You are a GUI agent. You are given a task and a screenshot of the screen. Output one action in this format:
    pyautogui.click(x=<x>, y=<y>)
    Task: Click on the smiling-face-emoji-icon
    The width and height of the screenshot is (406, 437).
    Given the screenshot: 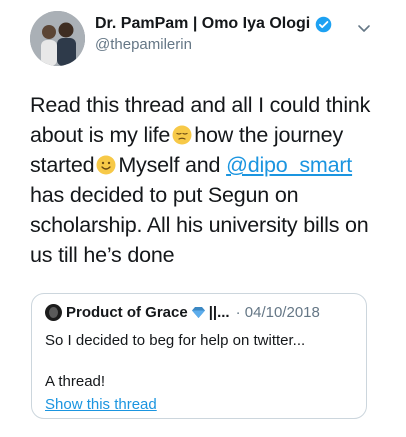 What is the action you would take?
    pyautogui.click(x=106, y=165)
    